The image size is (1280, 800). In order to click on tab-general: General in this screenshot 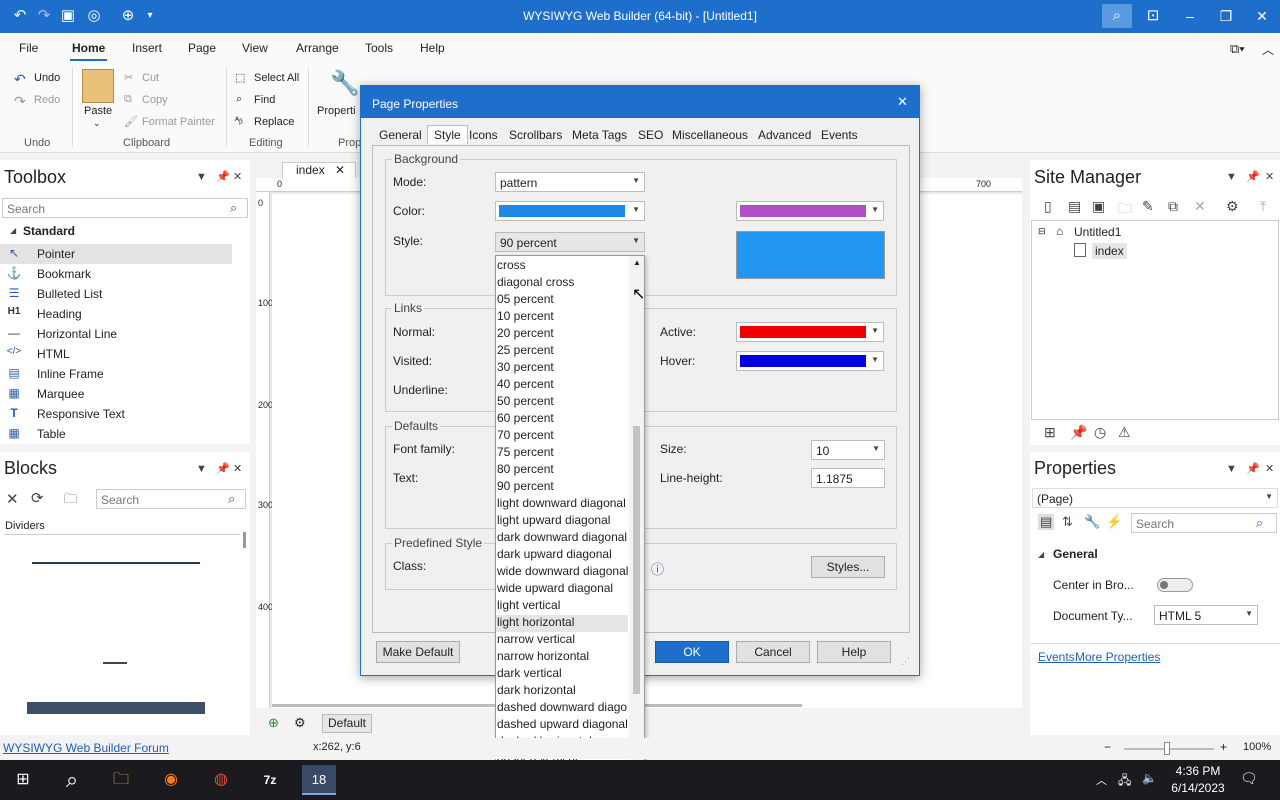, I will do `click(400, 135)`.